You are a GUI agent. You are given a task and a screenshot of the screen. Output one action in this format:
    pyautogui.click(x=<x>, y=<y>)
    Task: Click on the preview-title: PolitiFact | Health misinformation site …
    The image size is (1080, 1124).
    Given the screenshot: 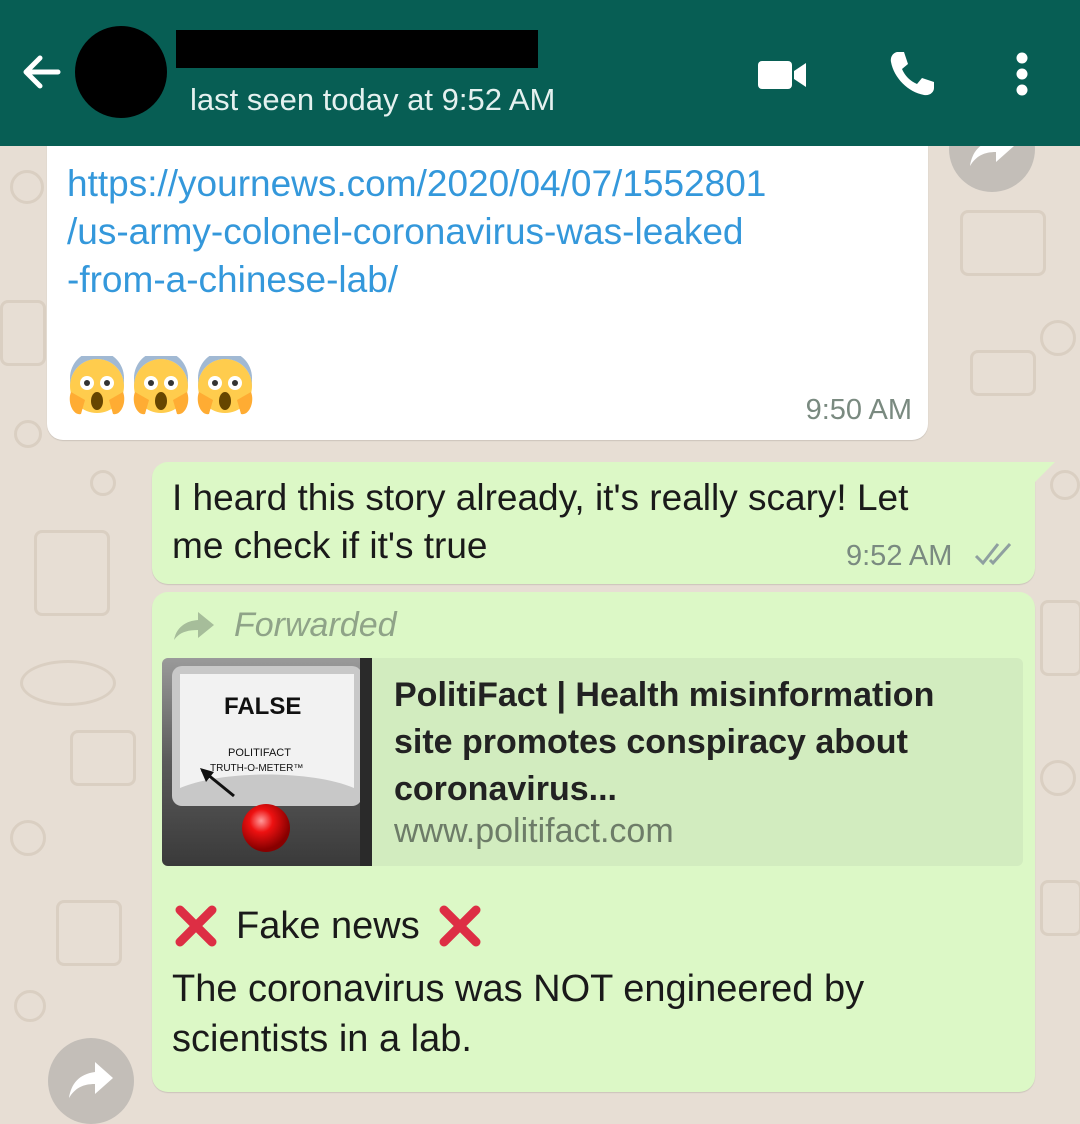 What is the action you would take?
    pyautogui.click(x=664, y=742)
    